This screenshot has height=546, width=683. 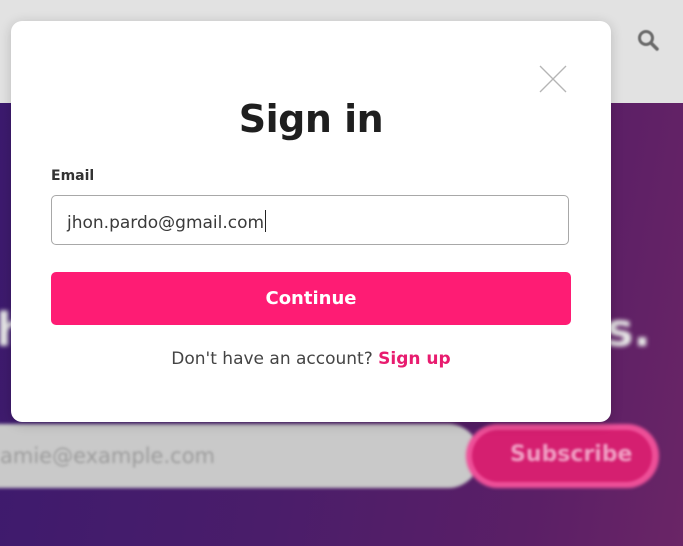 I want to click on email-field-value: jhon.pardo@gmail.com, so click(x=167, y=221).